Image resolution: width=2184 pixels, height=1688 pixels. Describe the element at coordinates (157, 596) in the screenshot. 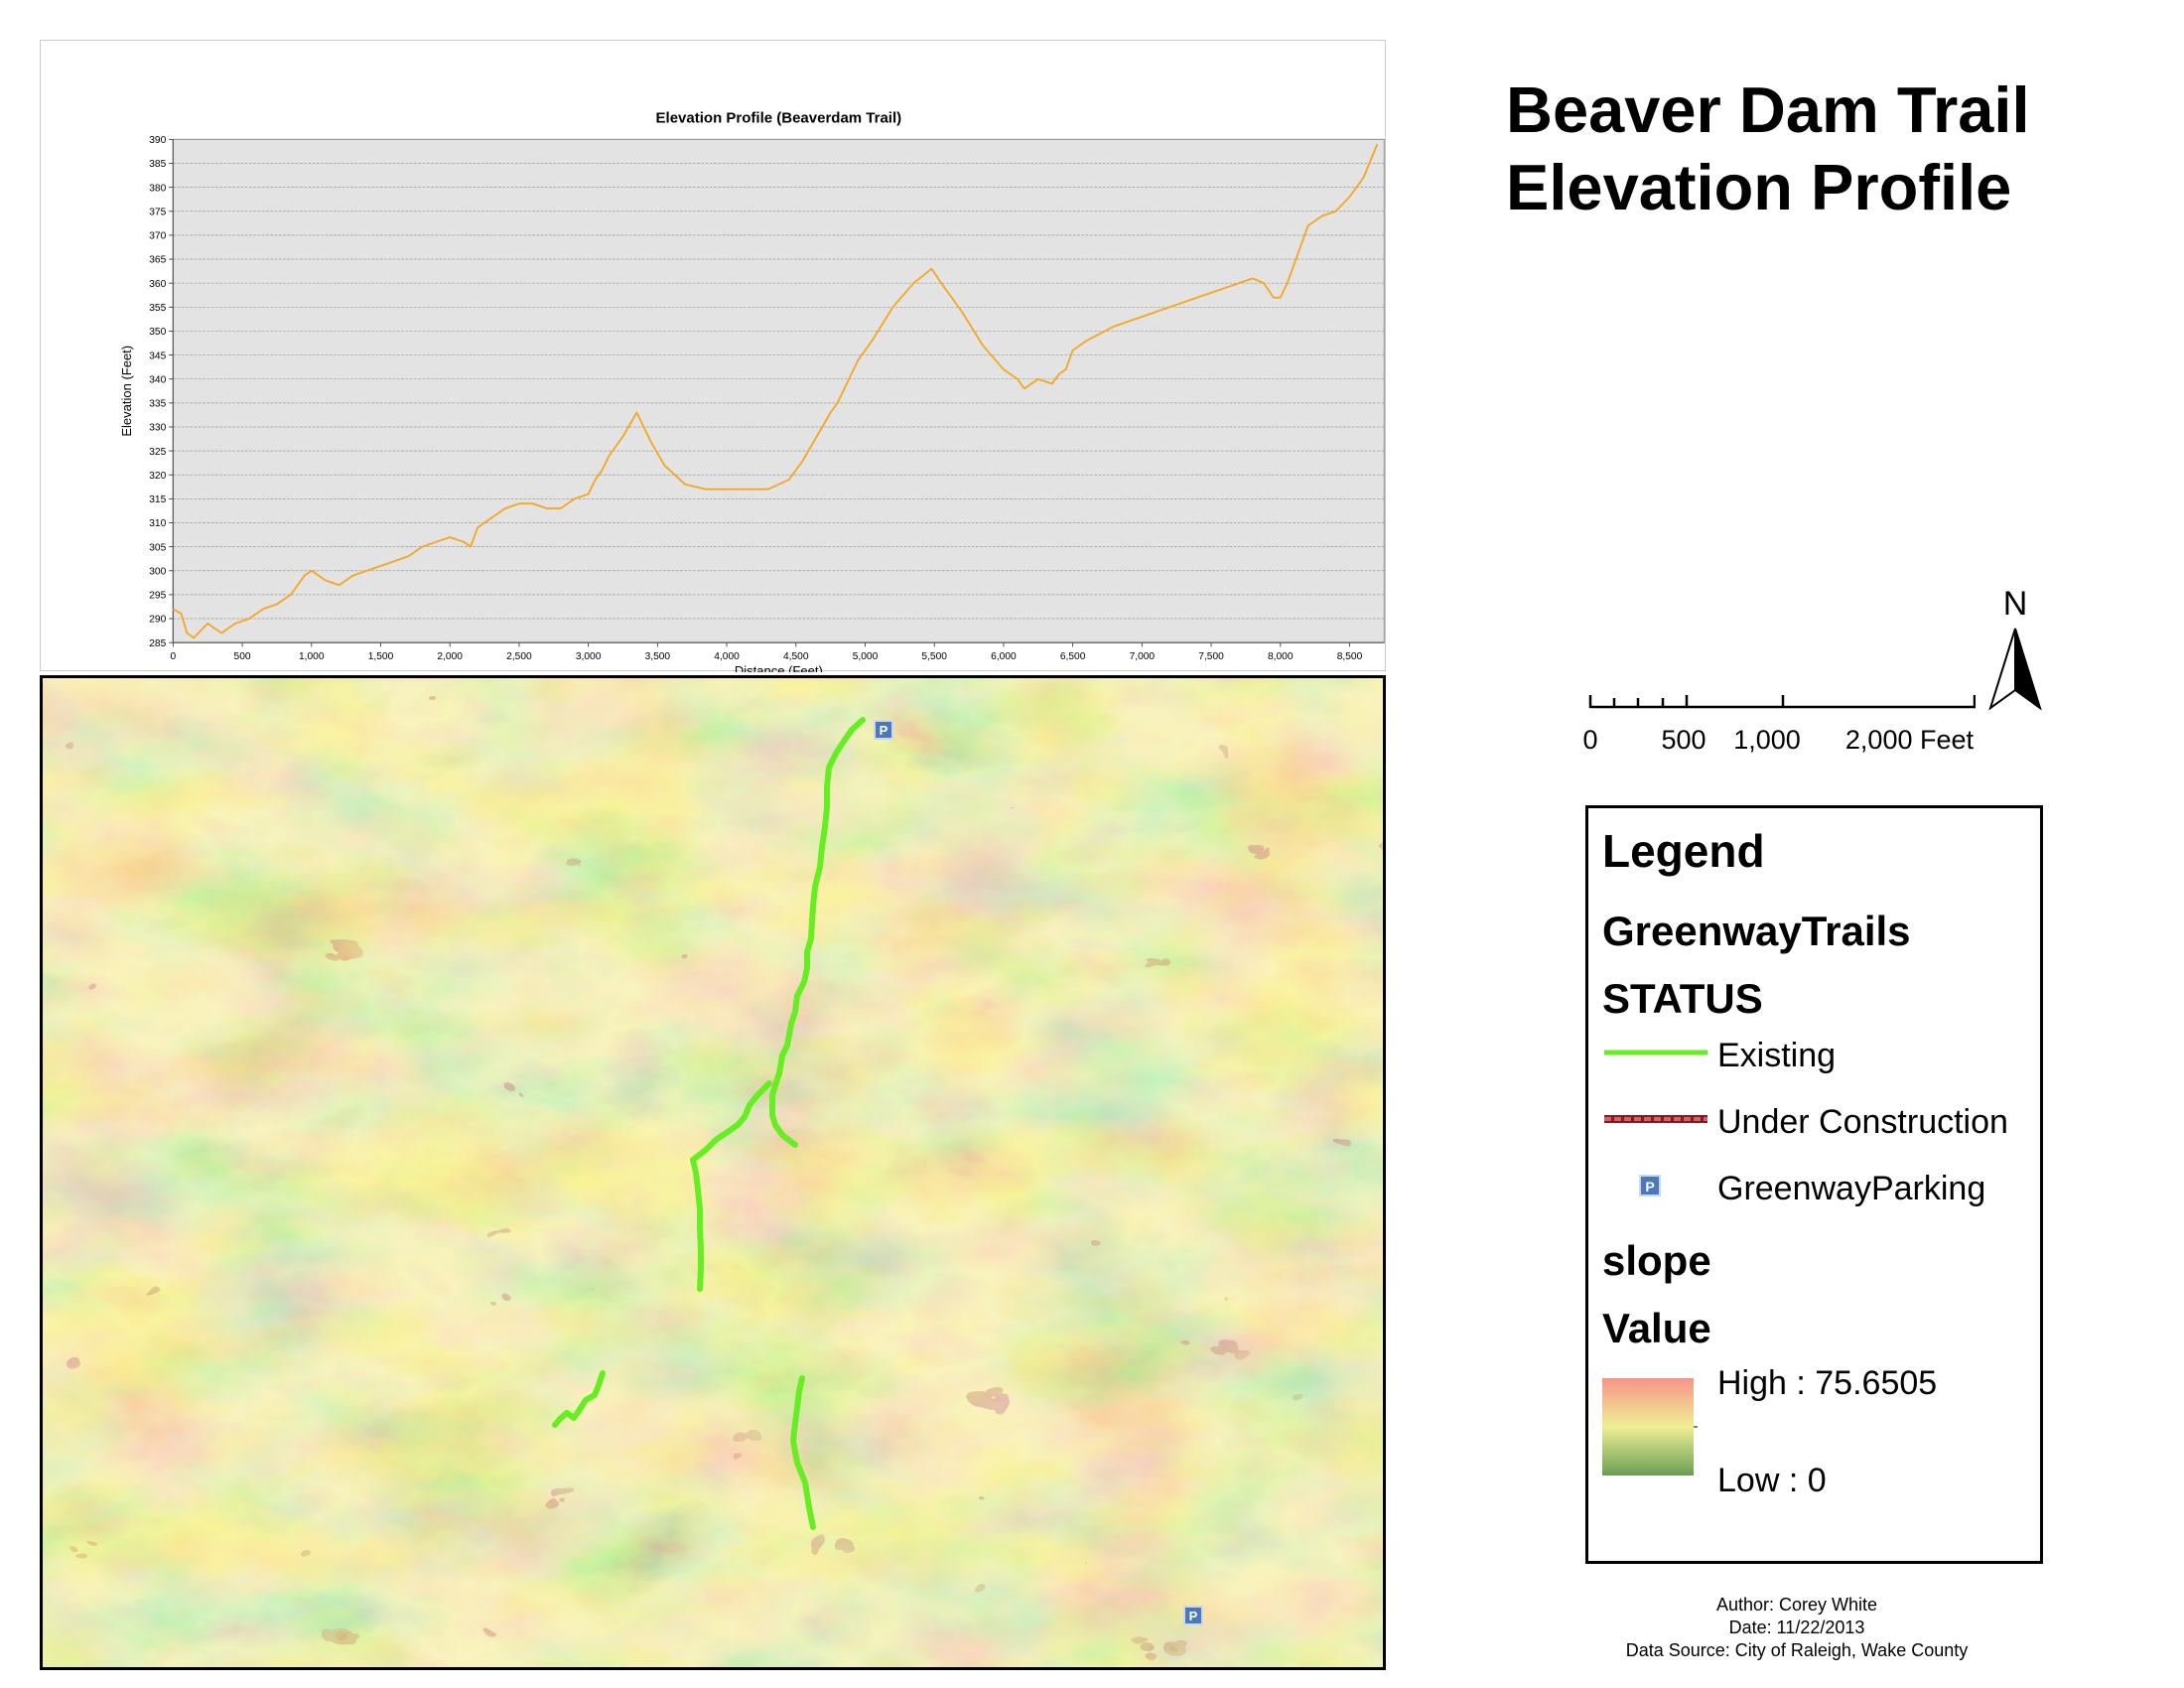

I see `chart-y-tick-label: 295` at that location.